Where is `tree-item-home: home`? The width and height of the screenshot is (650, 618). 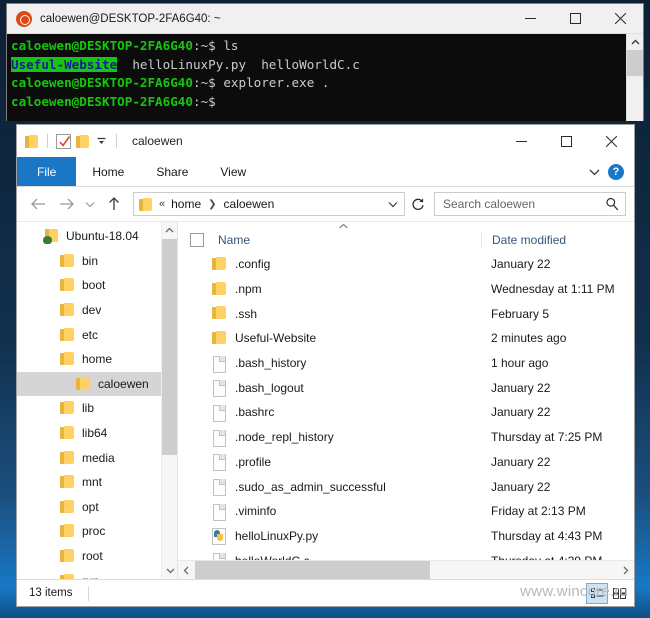
tree-item-home: home is located at coordinates (97, 359).